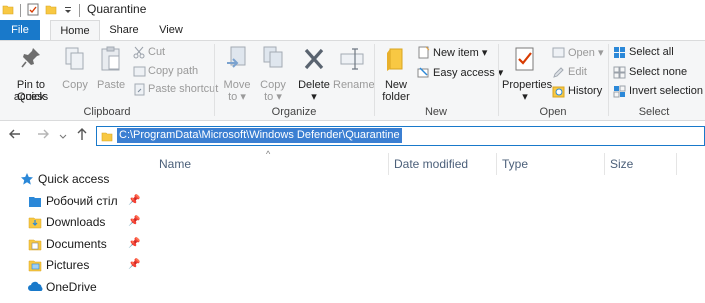  What do you see at coordinates (658, 53) in the screenshot?
I see `select-all-button: Select all` at bounding box center [658, 53].